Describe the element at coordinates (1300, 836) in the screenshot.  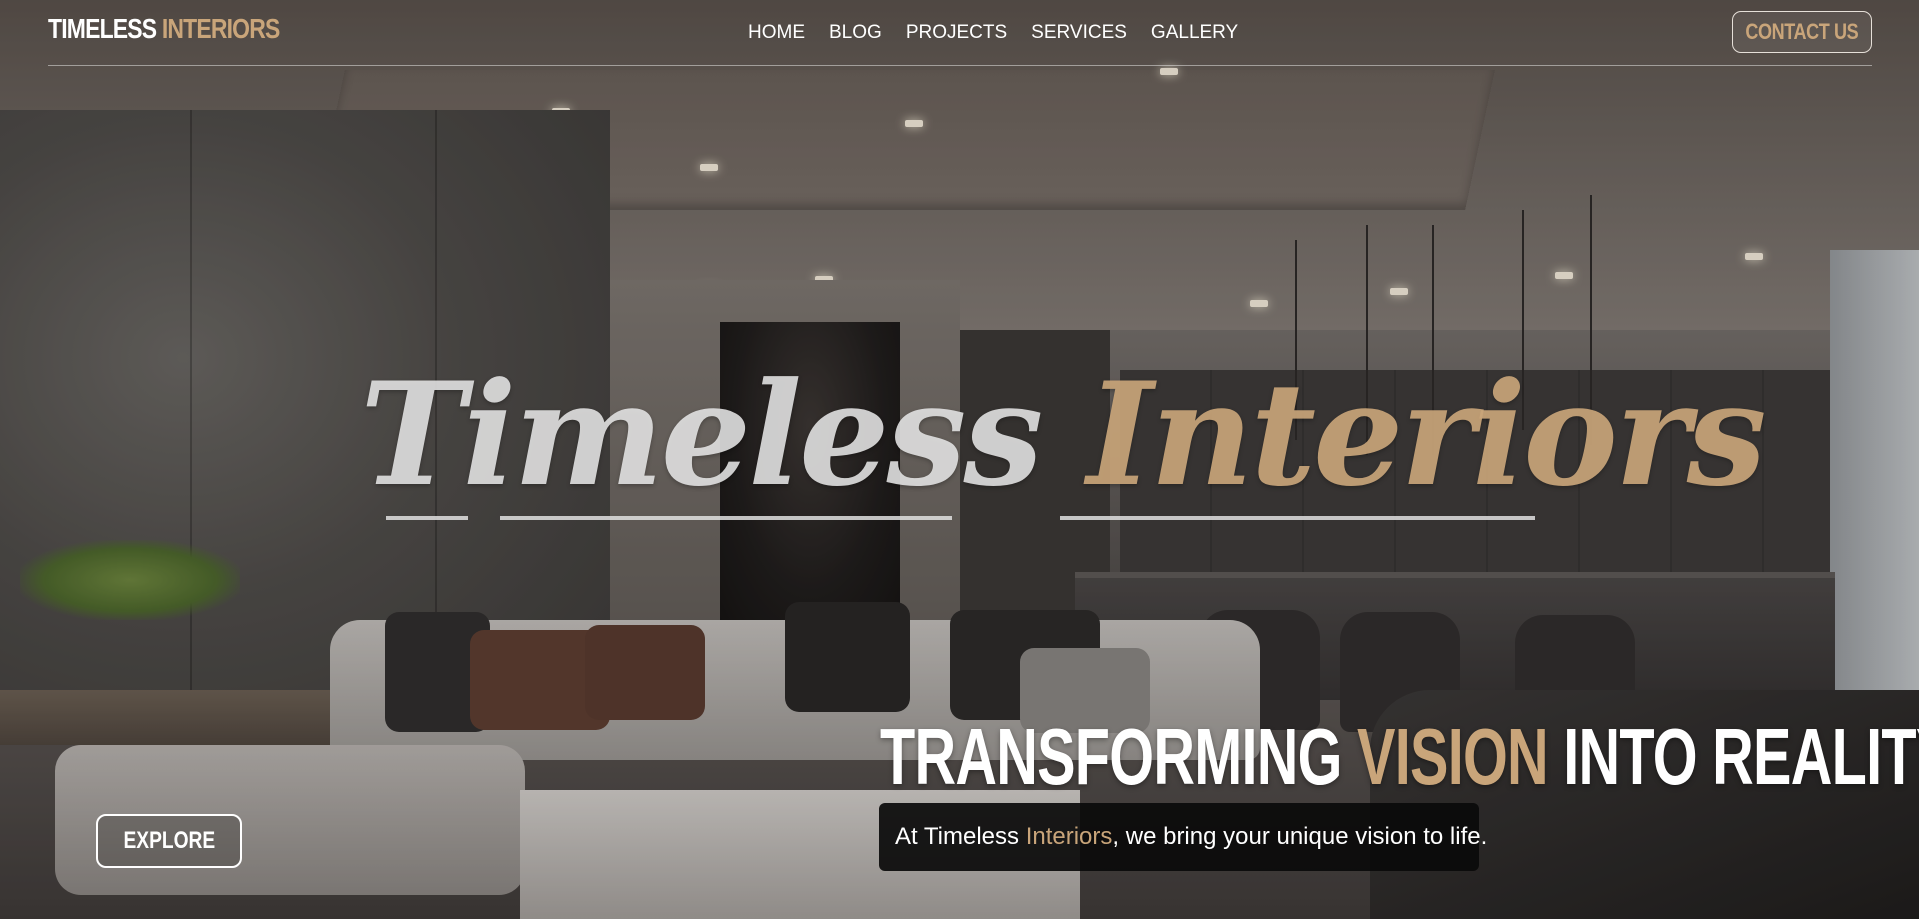
I see `subtitle-part-2: , we bring your unique vision to life.` at that location.